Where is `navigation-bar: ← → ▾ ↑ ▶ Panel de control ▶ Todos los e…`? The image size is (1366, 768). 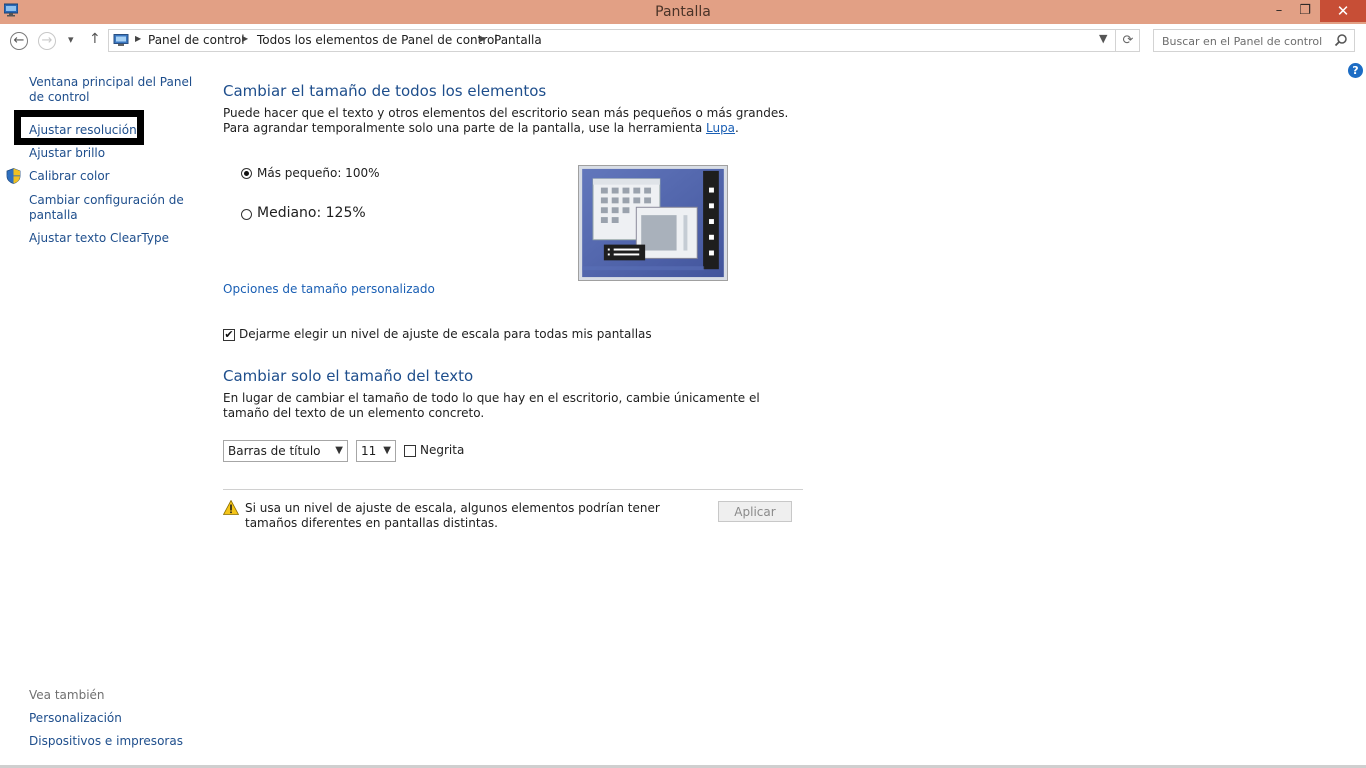 navigation-bar: ← → ▾ ↑ ▶ Panel de control ▶ Todos los e… is located at coordinates (683, 41).